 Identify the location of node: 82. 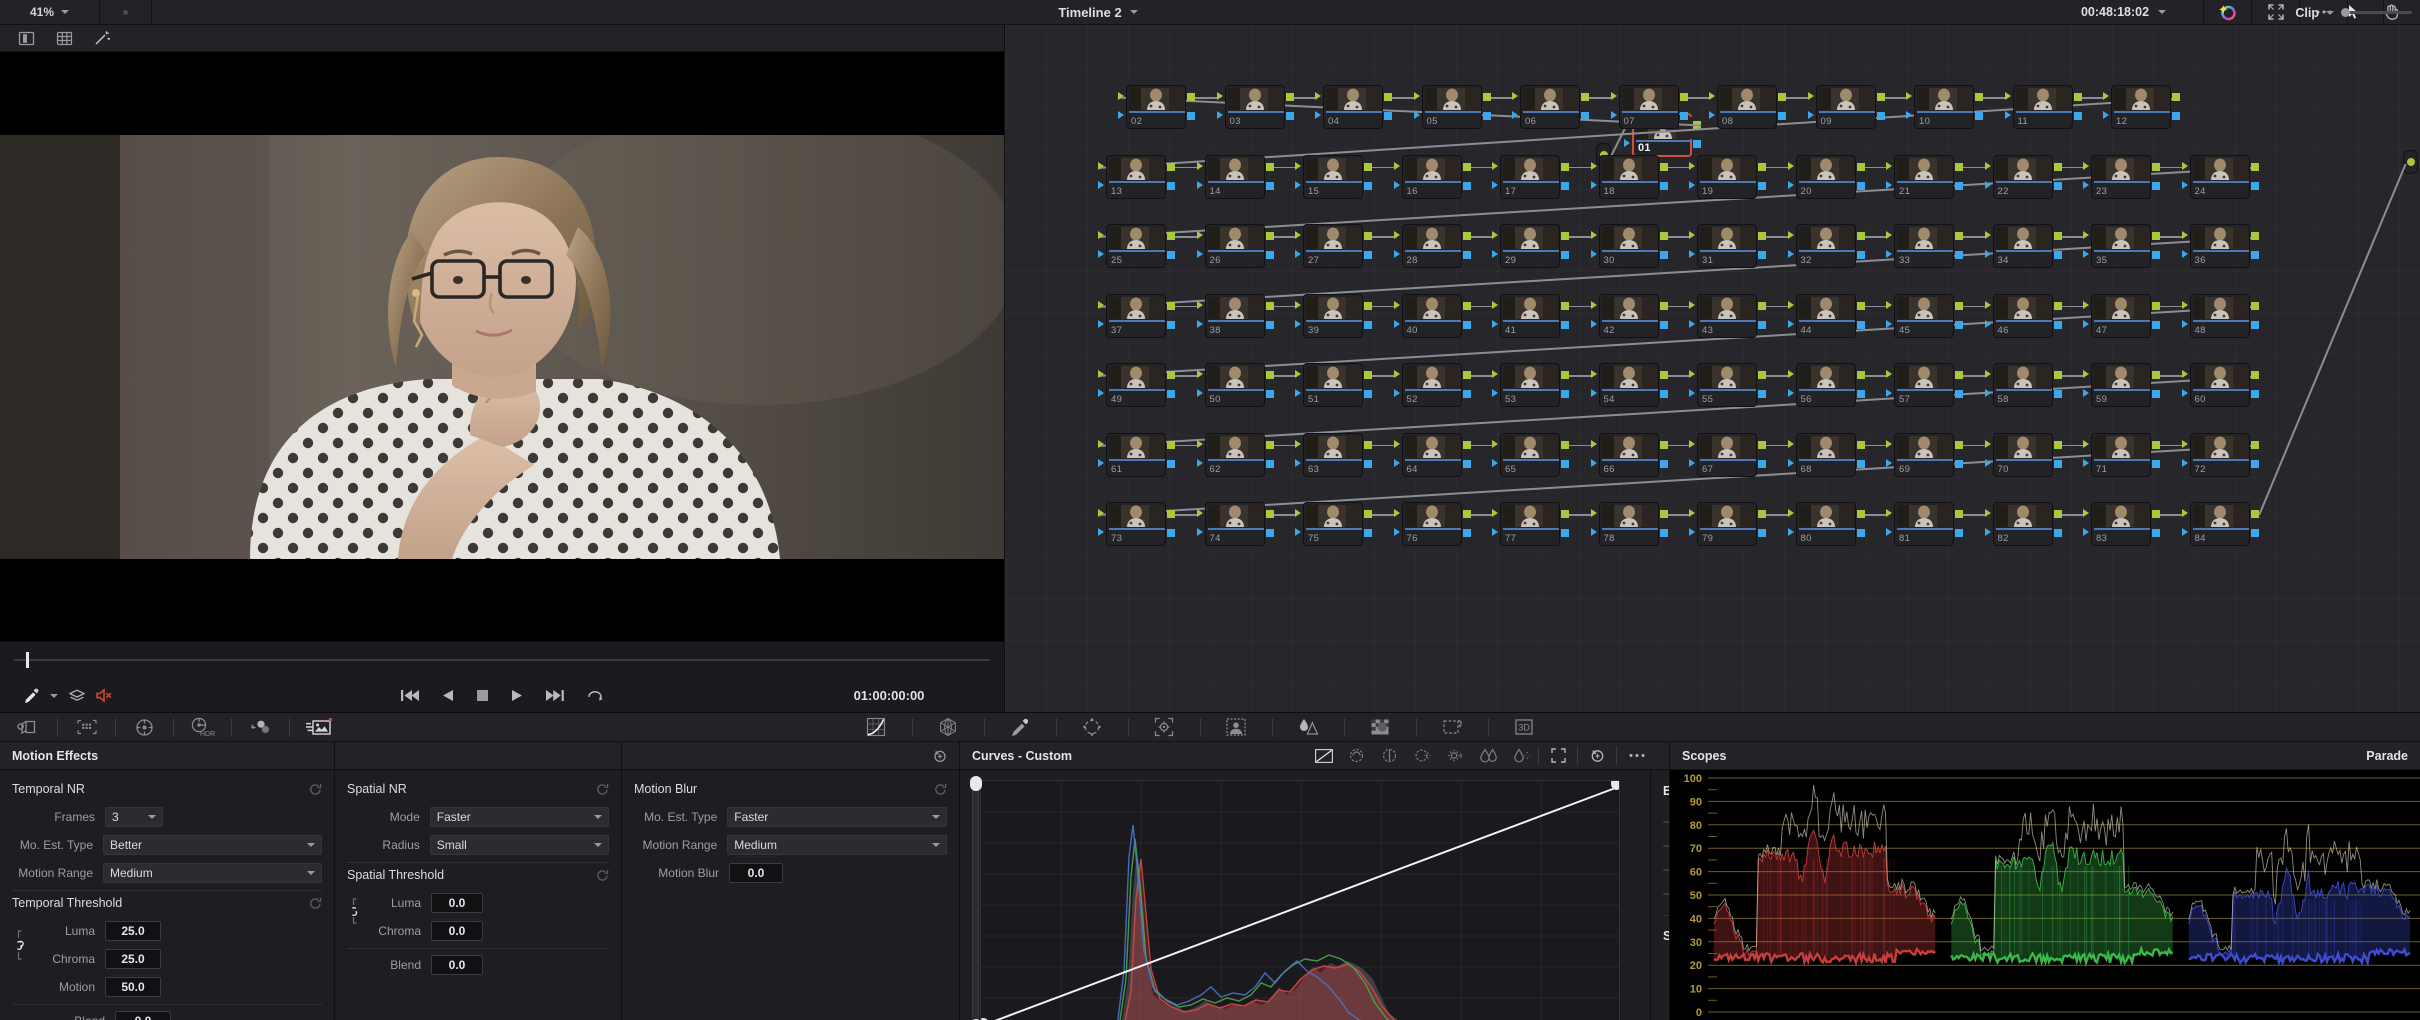
(2022, 524).